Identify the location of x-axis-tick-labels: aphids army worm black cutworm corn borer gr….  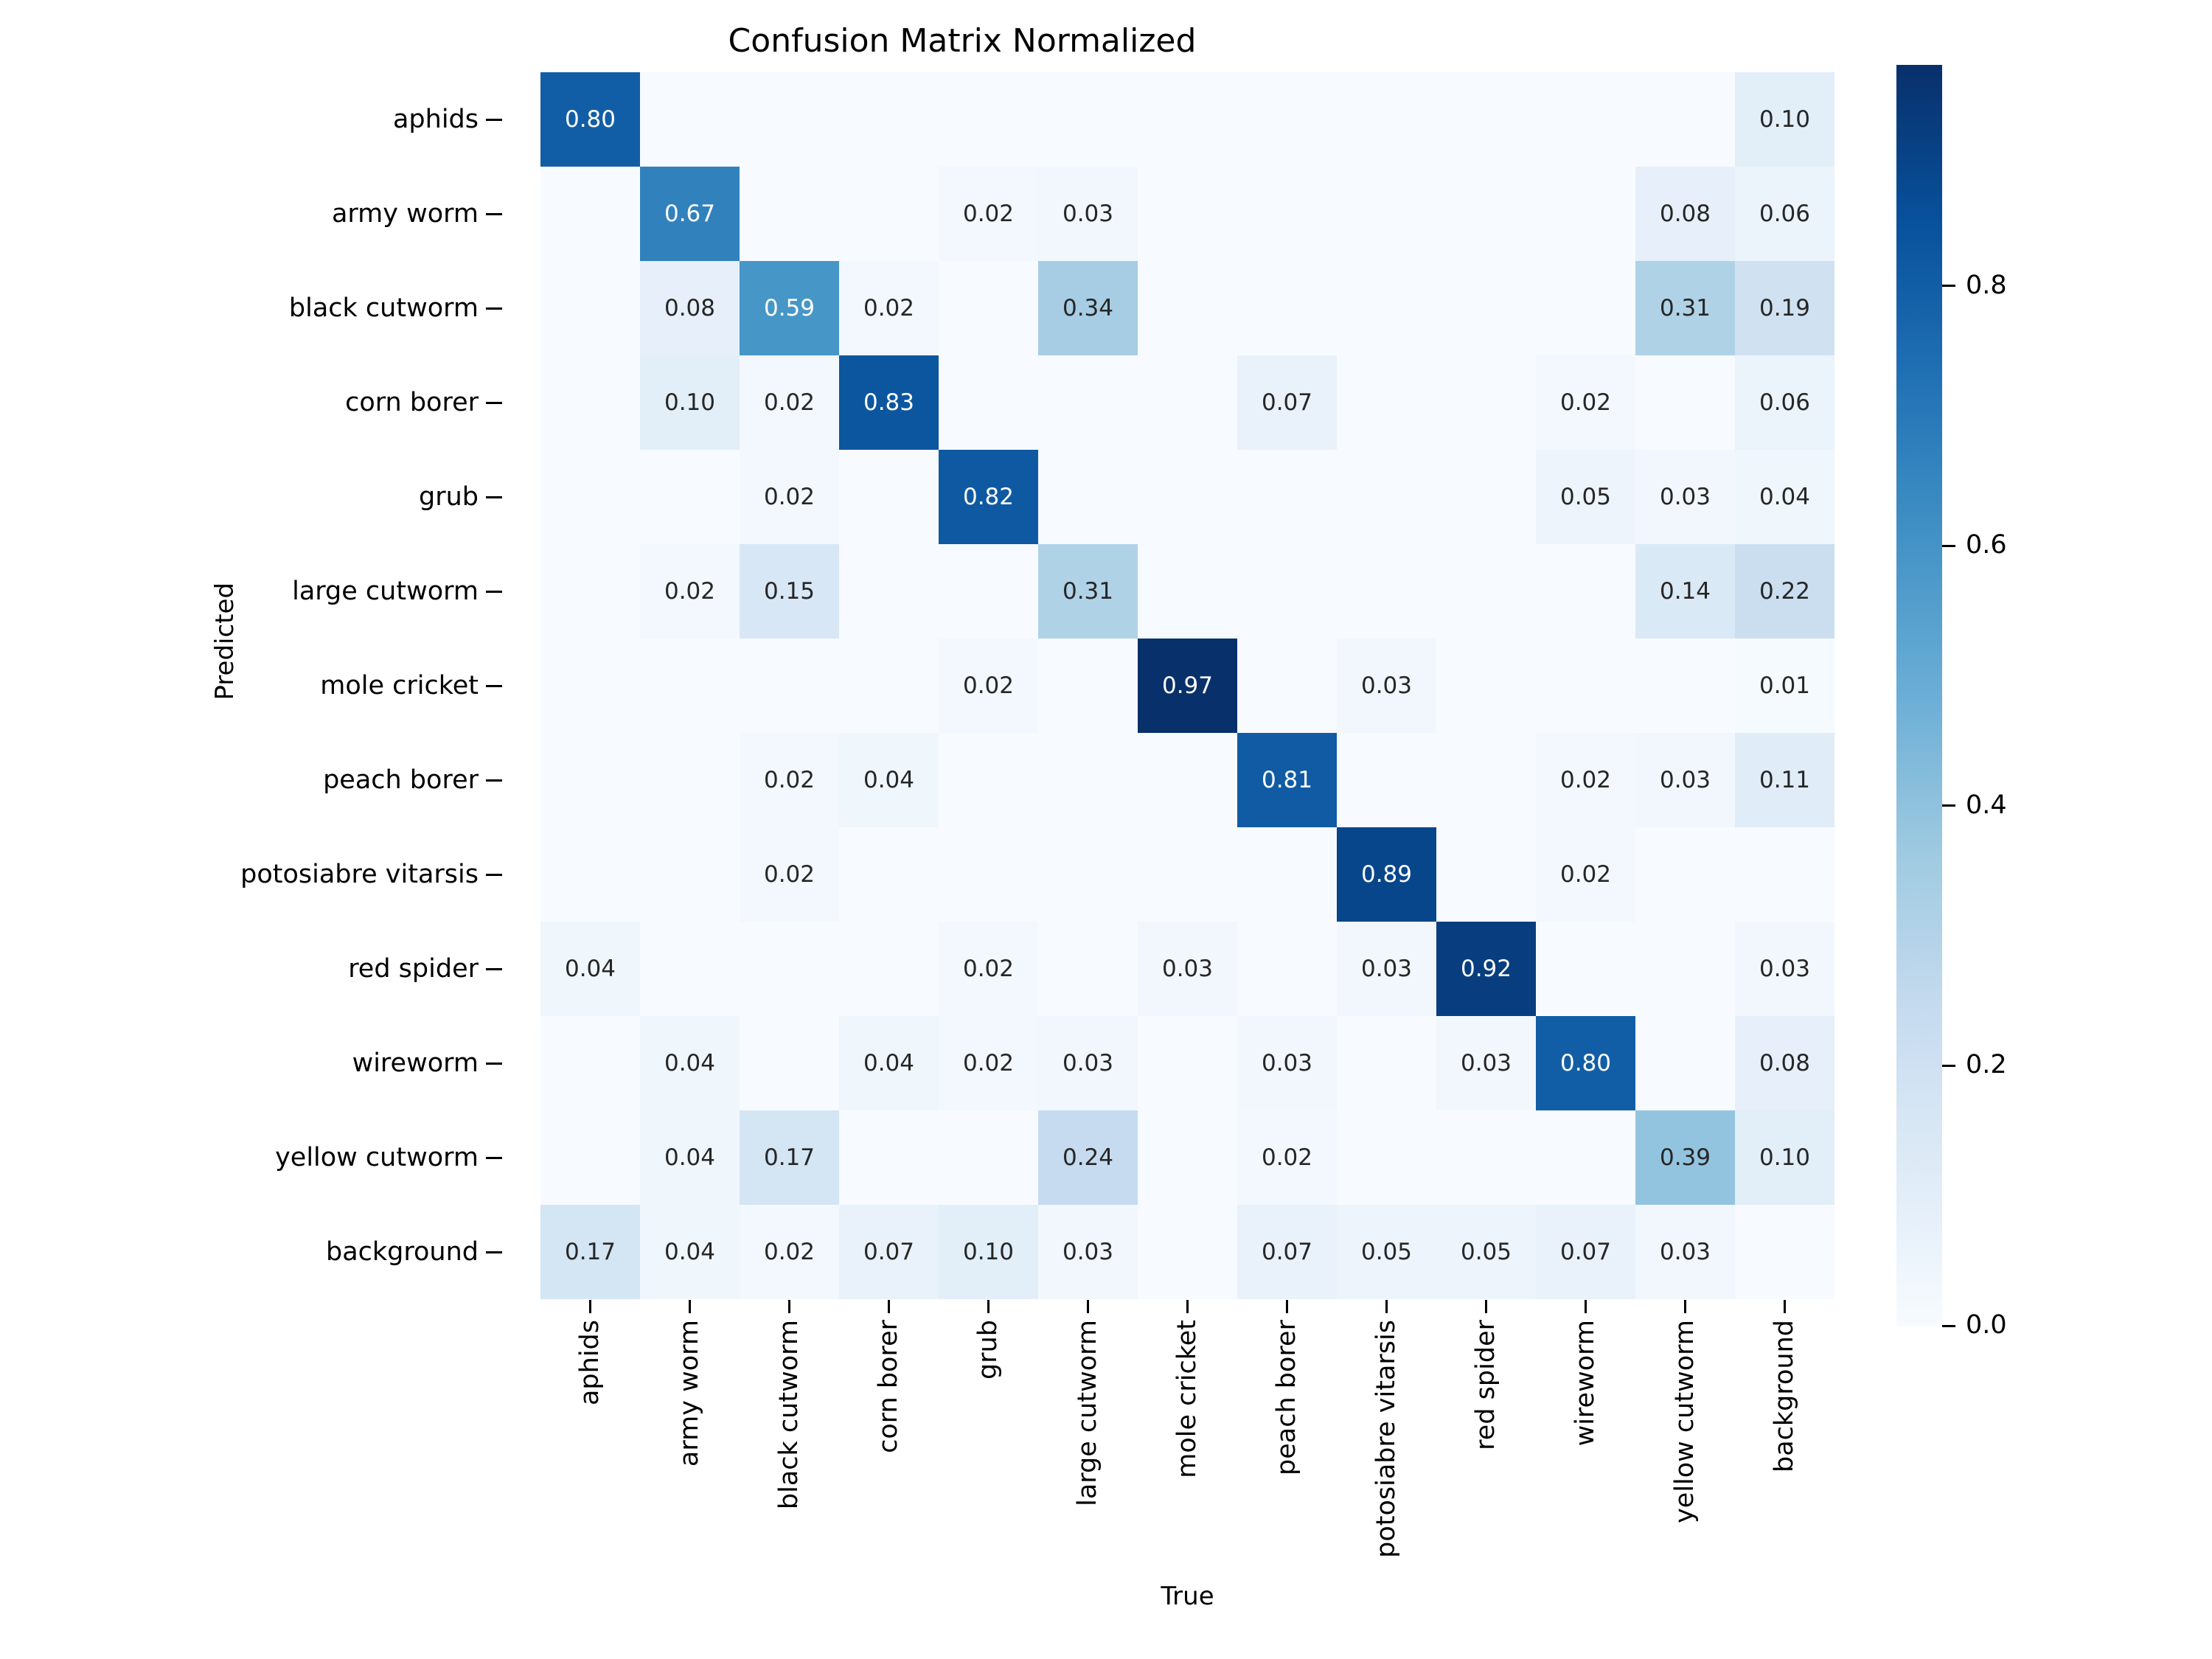
(1187, 1441).